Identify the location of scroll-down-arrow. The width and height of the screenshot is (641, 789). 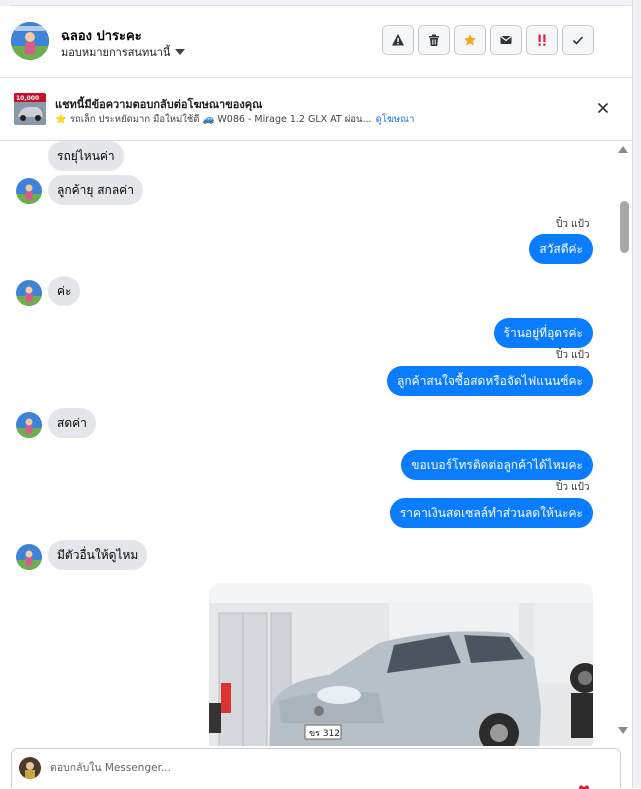
(623, 730).